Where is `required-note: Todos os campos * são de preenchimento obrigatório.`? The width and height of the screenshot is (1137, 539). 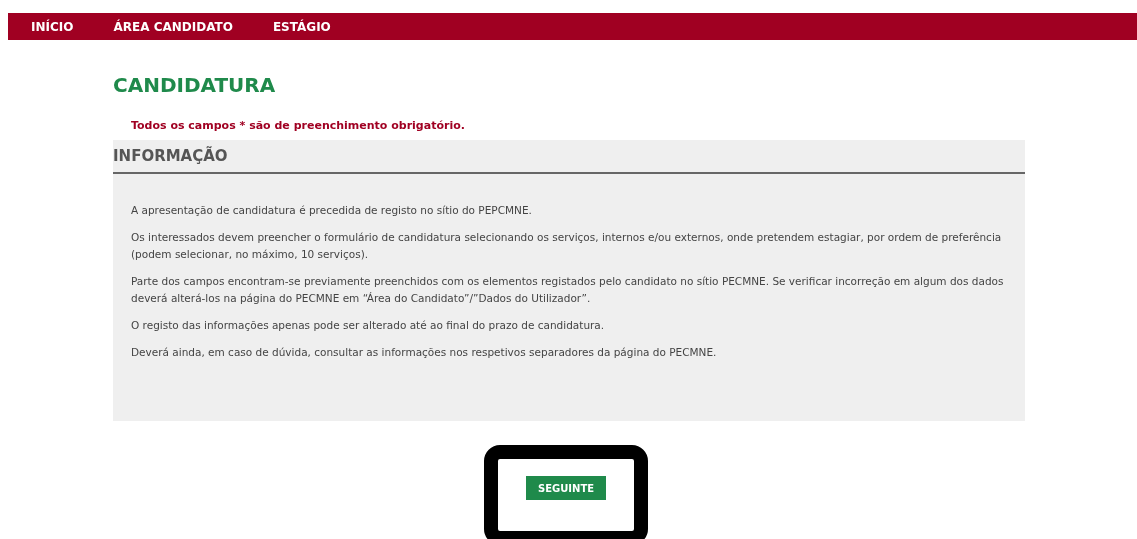
required-note: Todos os campos * são de preenchimento obrigatório. is located at coordinates (298, 126).